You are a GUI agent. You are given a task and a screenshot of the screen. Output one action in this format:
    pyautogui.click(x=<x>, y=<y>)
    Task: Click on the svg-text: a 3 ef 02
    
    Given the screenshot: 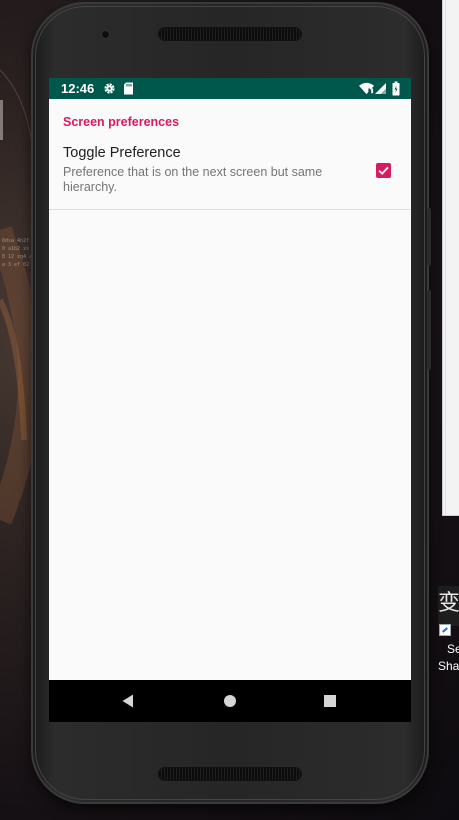 What is the action you would take?
    pyautogui.click(x=15, y=265)
    